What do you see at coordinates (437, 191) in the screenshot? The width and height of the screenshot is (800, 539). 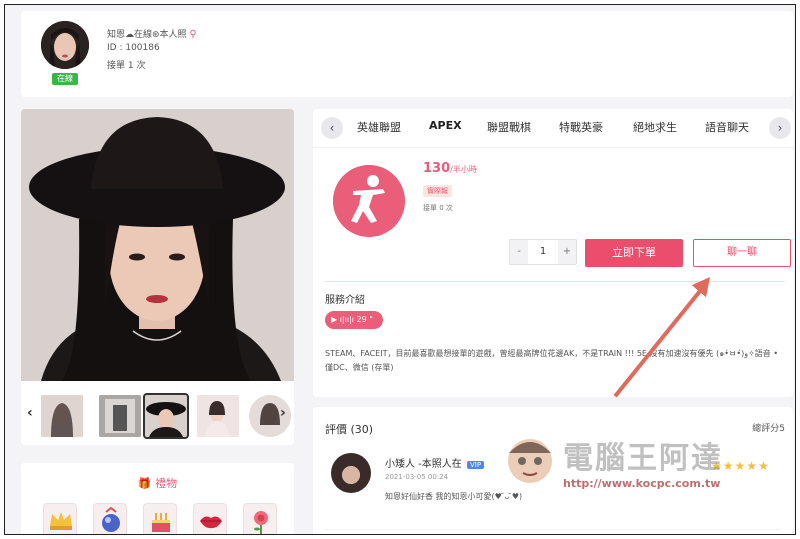 I see `price-tag-badge: 實際報` at bounding box center [437, 191].